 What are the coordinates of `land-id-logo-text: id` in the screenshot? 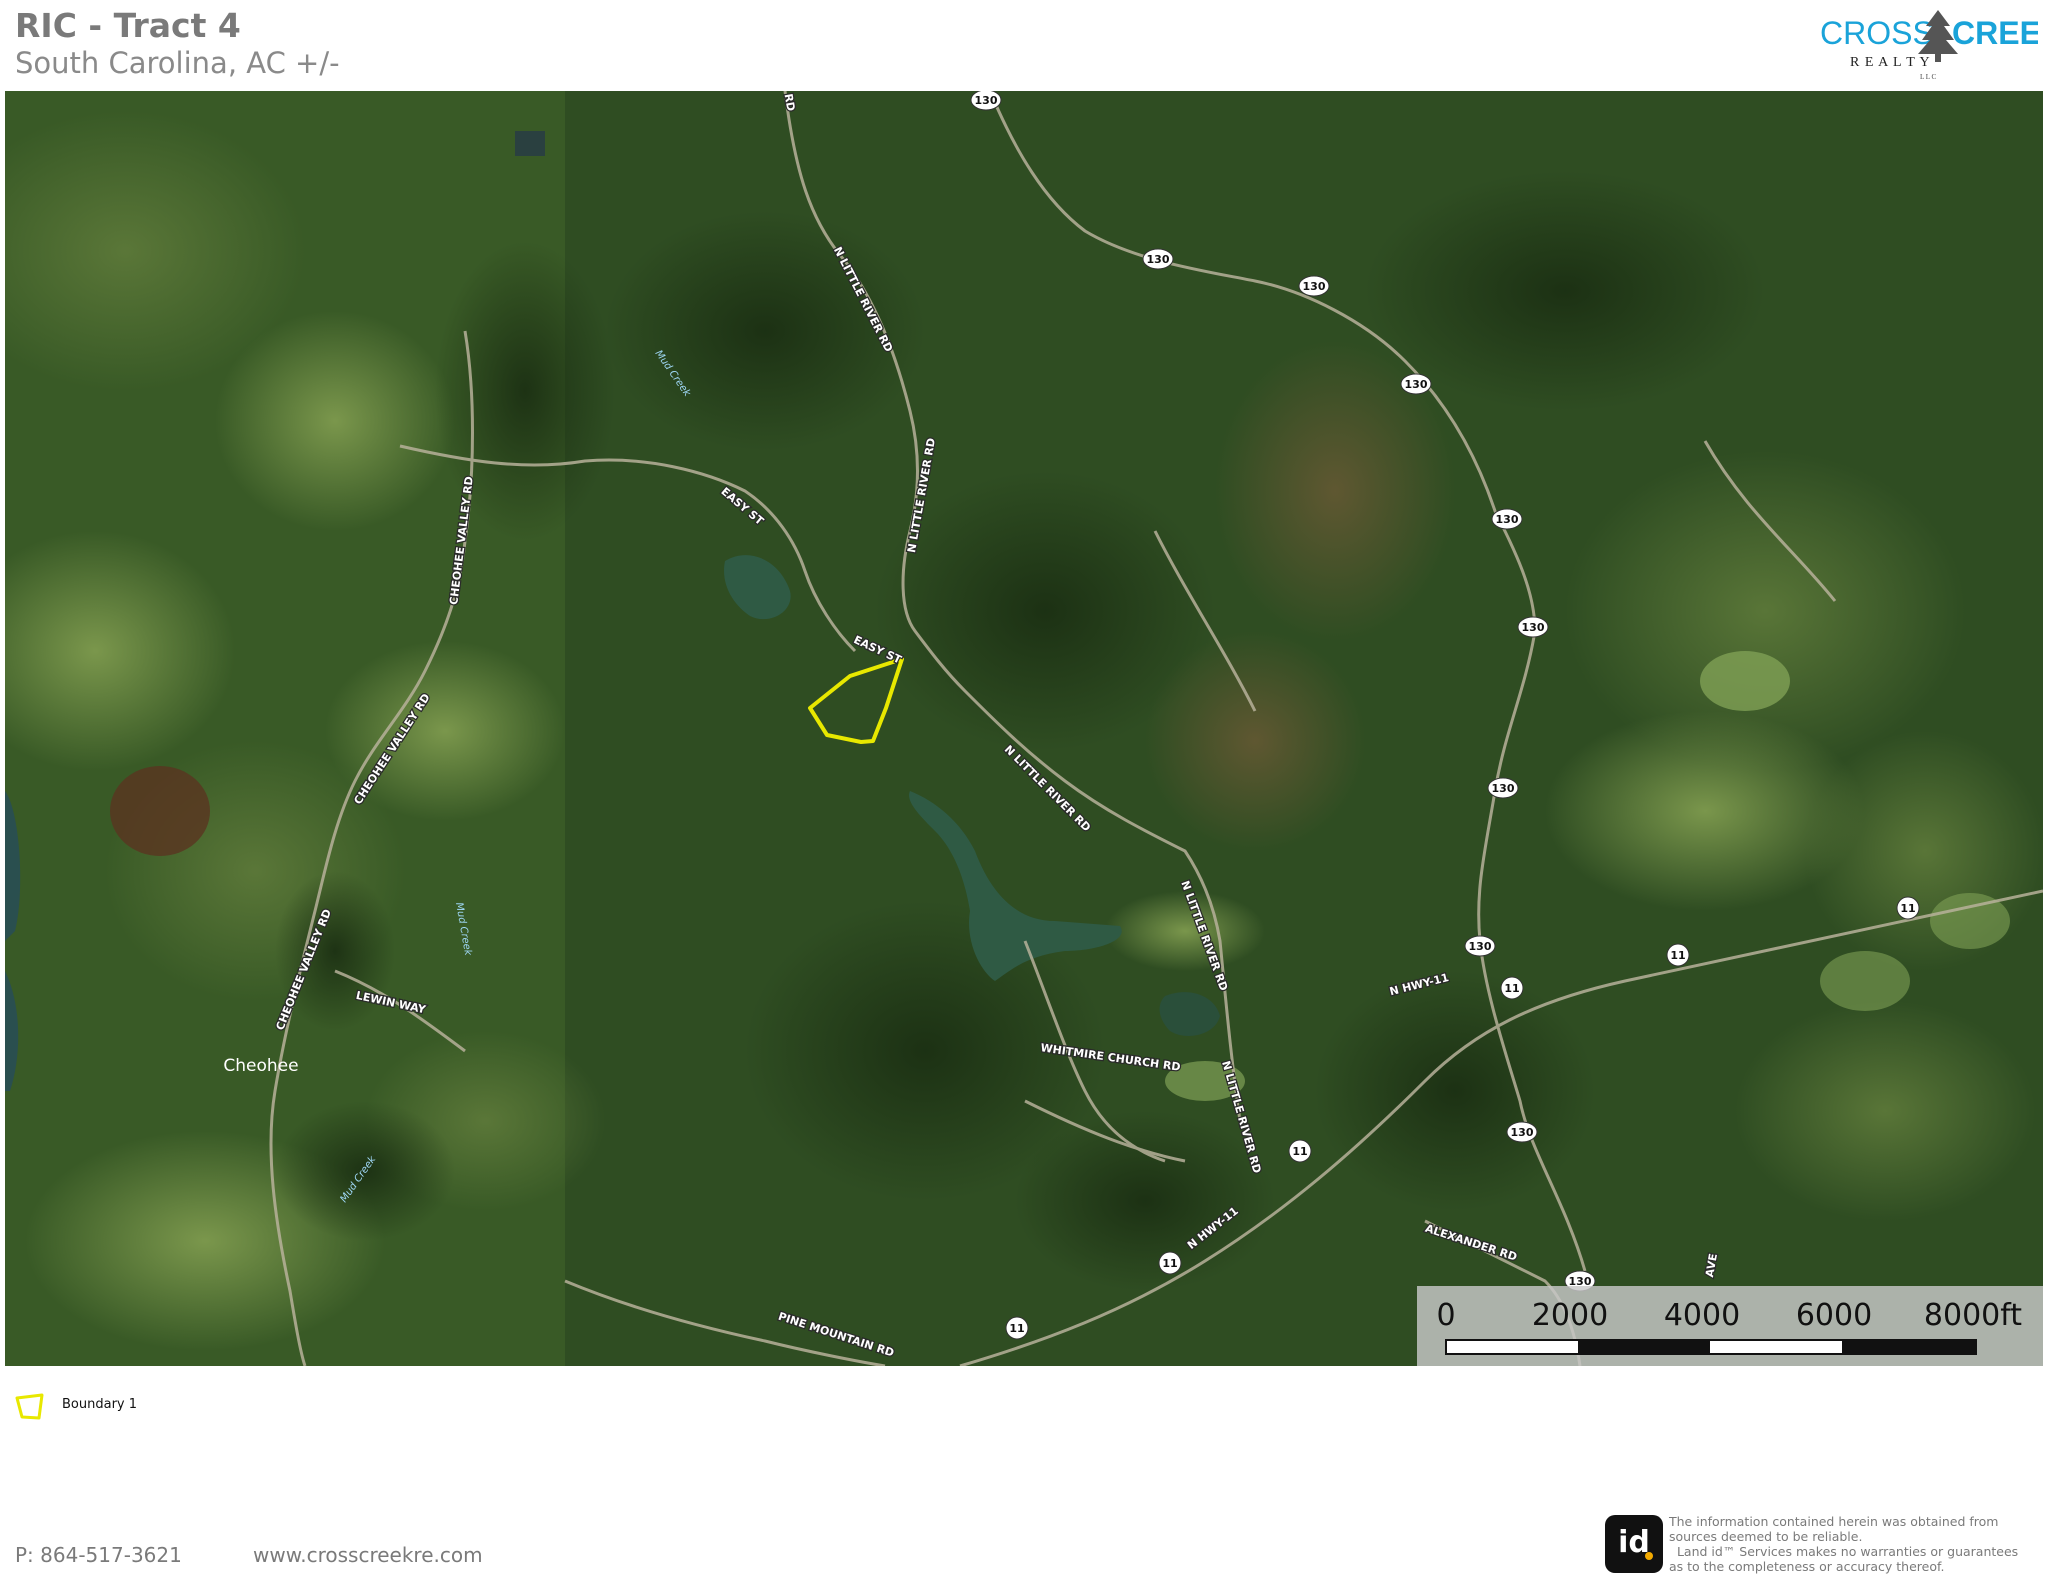 It's located at (1634, 1542).